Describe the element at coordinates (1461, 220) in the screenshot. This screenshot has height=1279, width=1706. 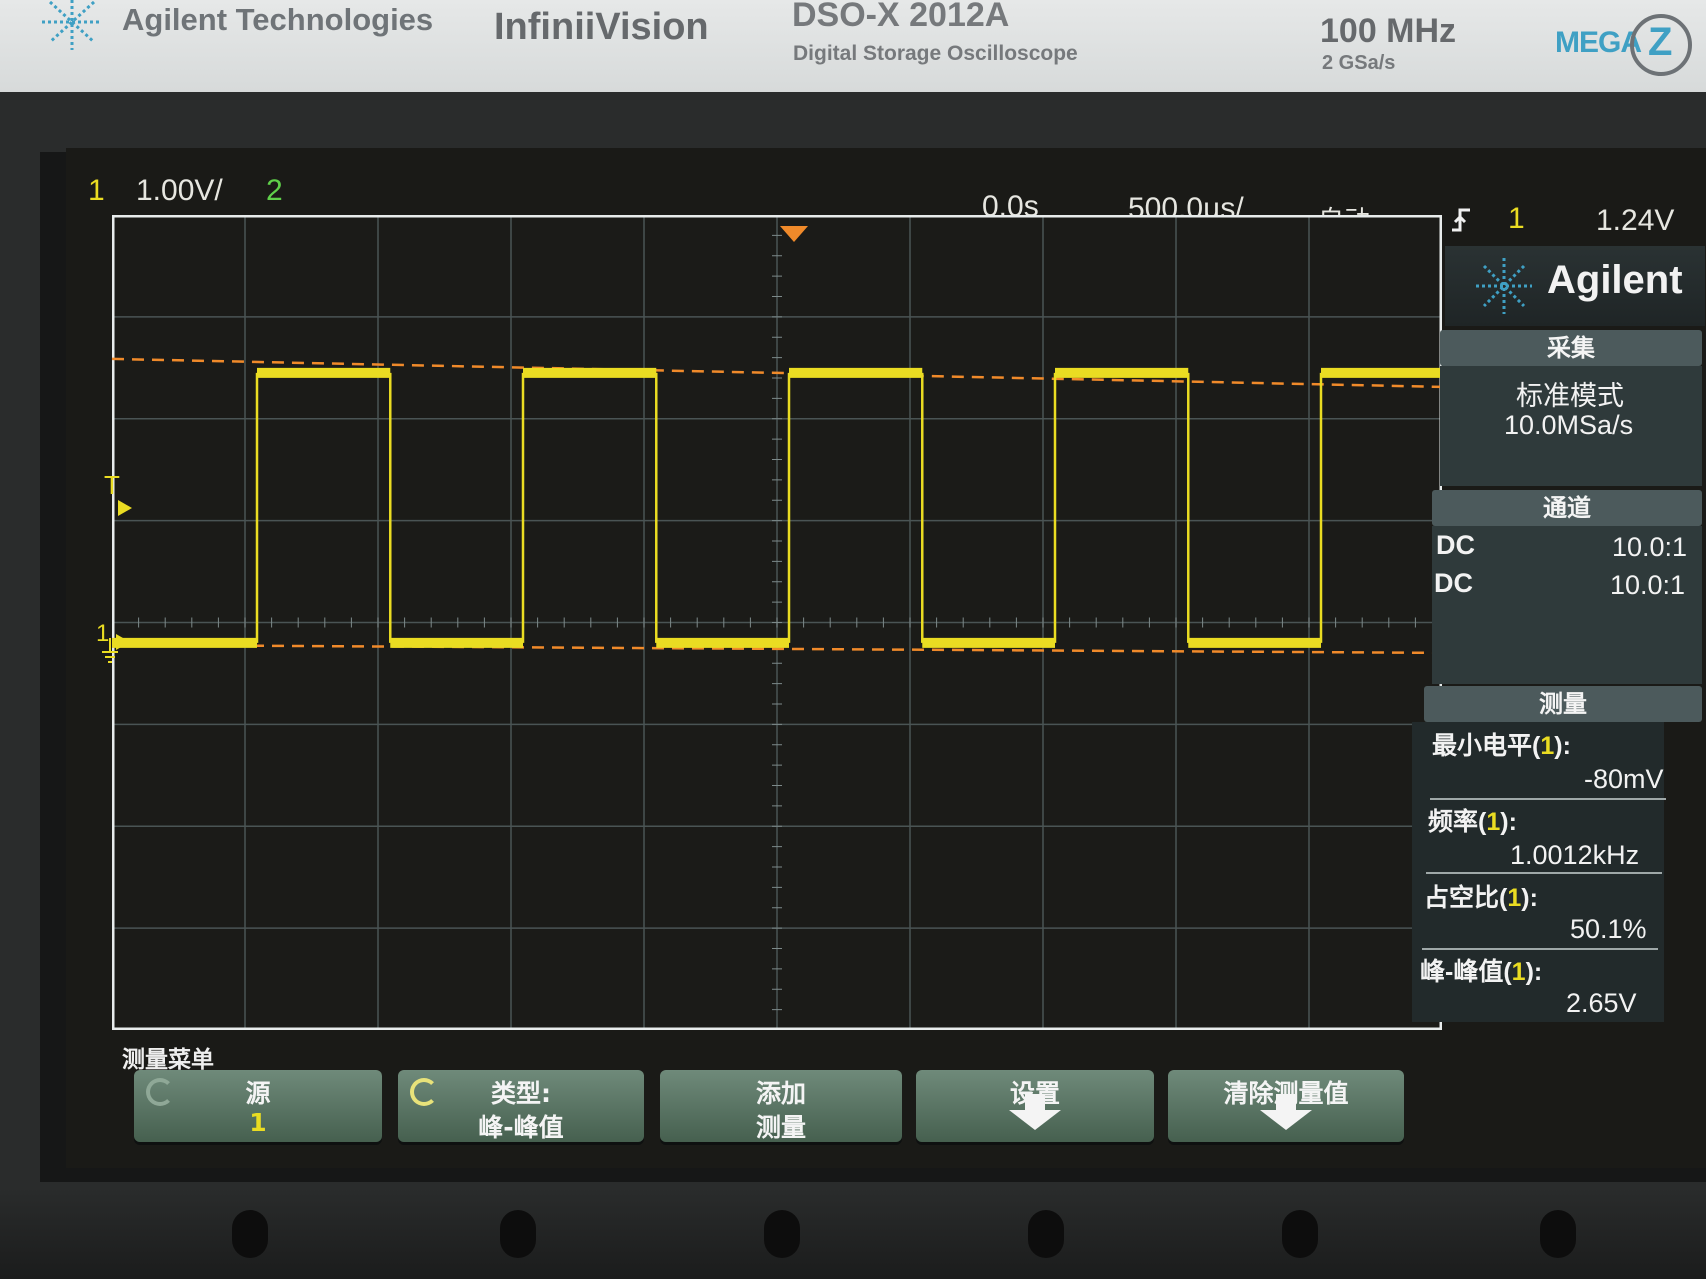
I see `rising-edge-icon` at that location.